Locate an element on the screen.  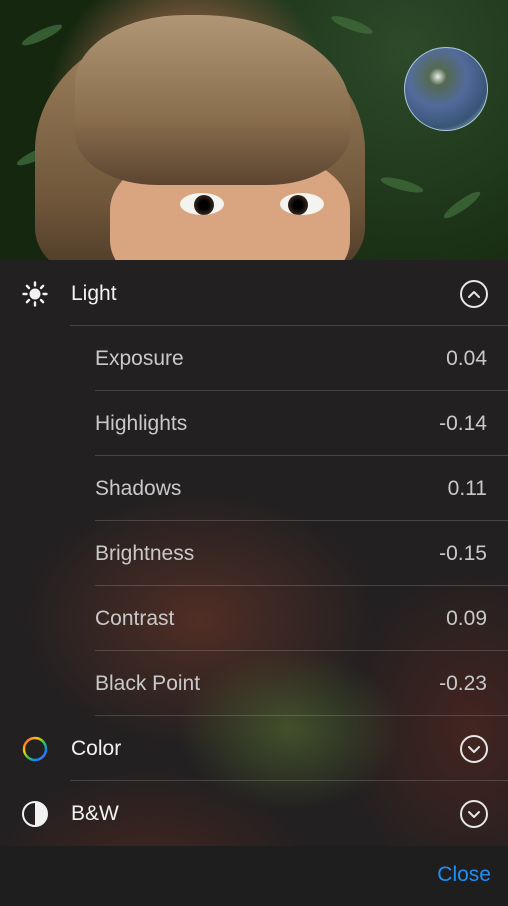
adjustment-value: -0.15 is located at coordinates (463, 553).